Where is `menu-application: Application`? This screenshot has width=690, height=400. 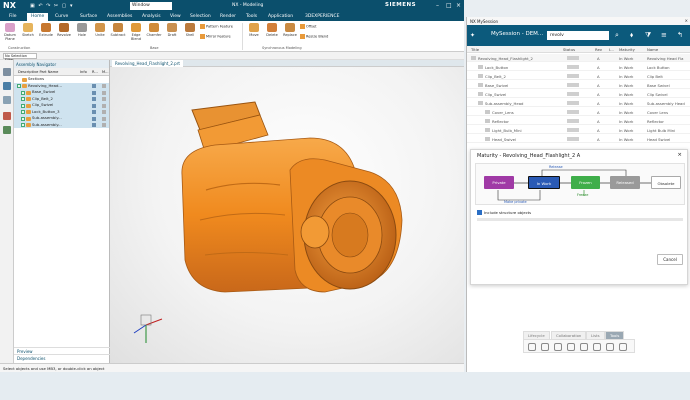 menu-application: Application is located at coordinates (280, 16).